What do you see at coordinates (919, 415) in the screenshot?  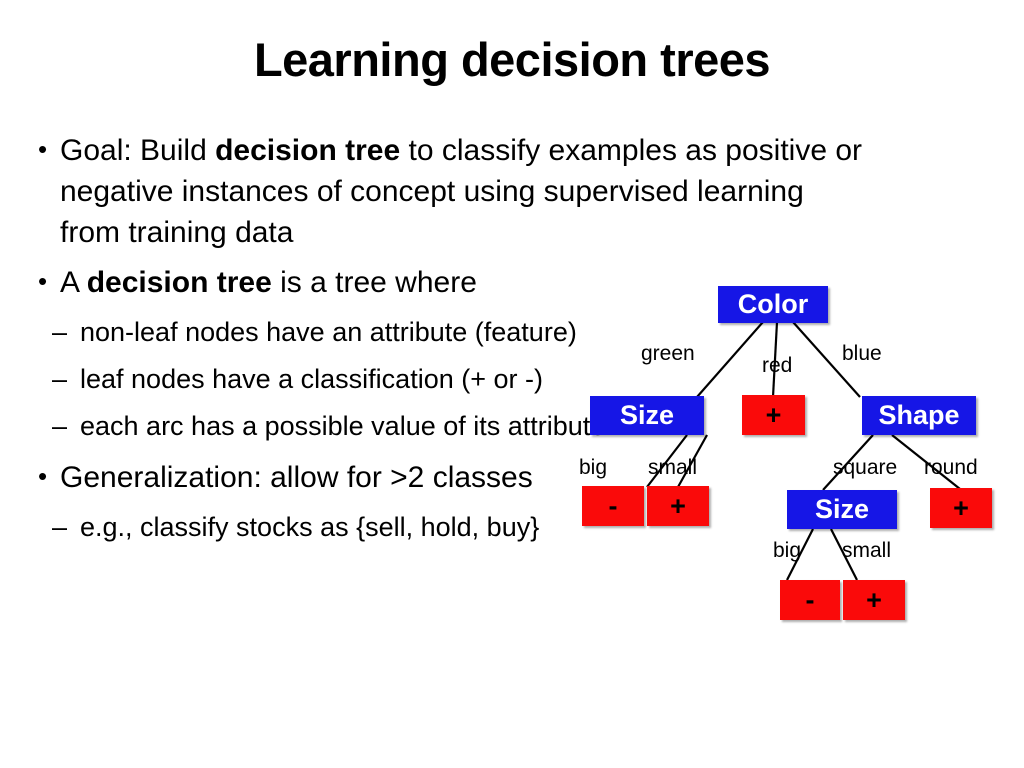 I see `tree-node-shape: Shape` at bounding box center [919, 415].